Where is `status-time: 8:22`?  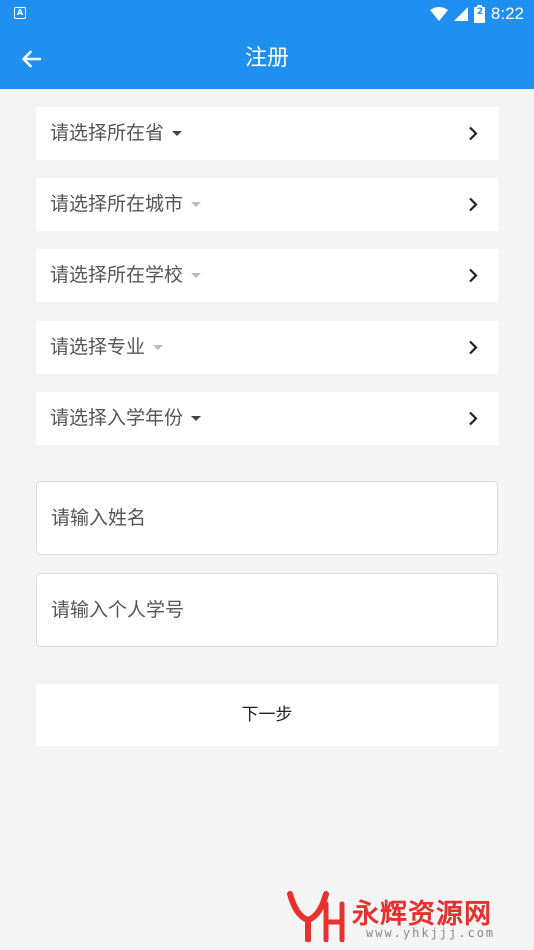
status-time: 8:22 is located at coordinates (507, 13).